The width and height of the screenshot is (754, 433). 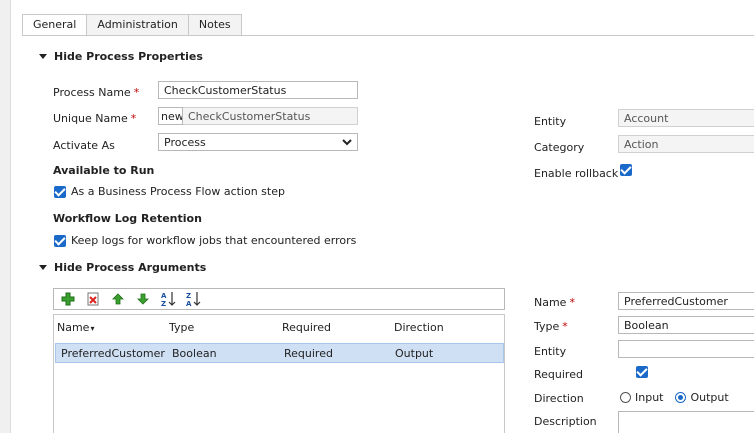 I want to click on unique-name-prefix: new_, so click(x=170, y=116).